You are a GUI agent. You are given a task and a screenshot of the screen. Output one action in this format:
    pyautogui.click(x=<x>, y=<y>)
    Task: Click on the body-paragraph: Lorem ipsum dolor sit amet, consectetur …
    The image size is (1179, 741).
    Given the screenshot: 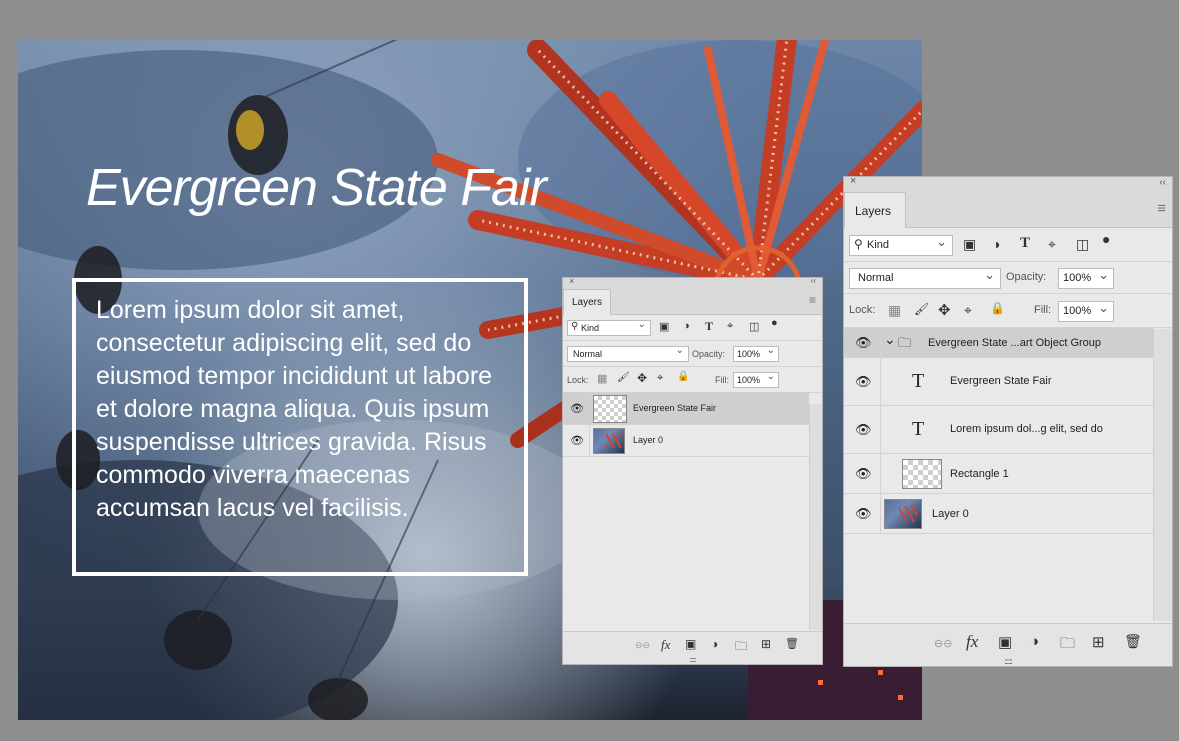 What is the action you would take?
    pyautogui.click(x=294, y=409)
    